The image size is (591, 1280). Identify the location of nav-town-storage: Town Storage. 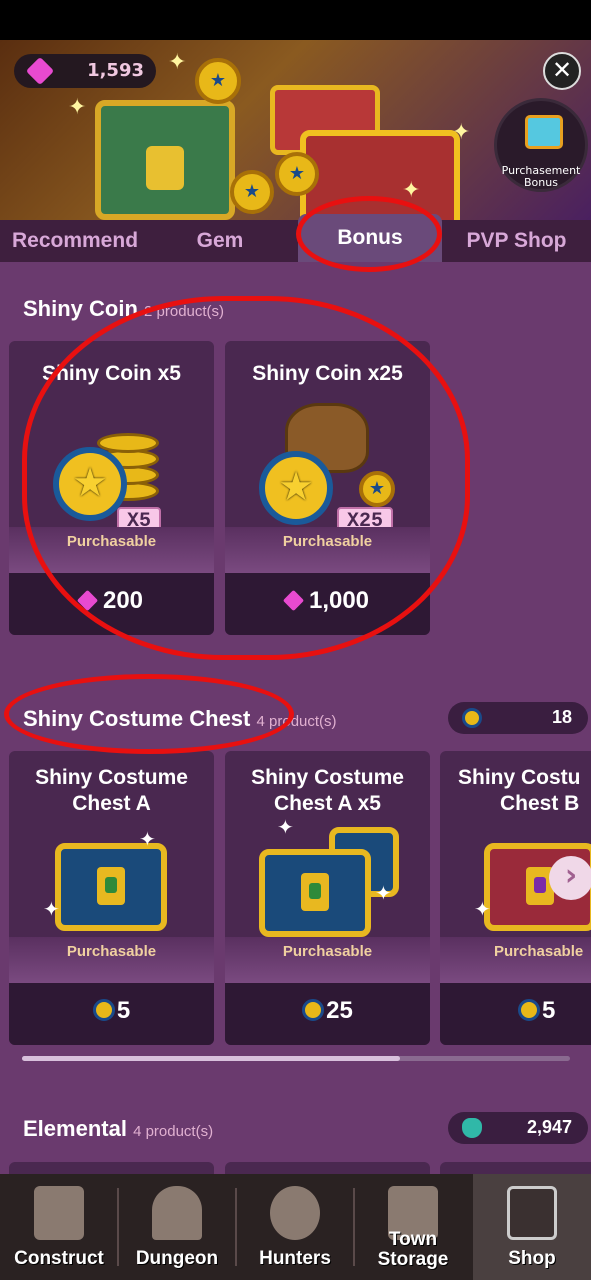
(413, 1227).